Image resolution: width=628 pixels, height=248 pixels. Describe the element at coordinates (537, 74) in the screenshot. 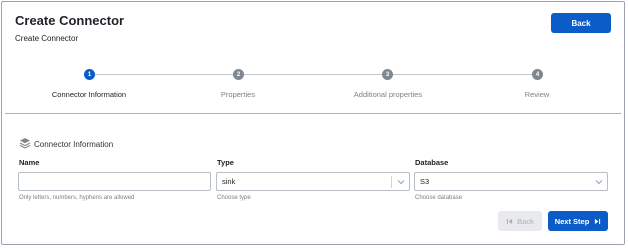

I see `step-4-indicator: 4` at that location.